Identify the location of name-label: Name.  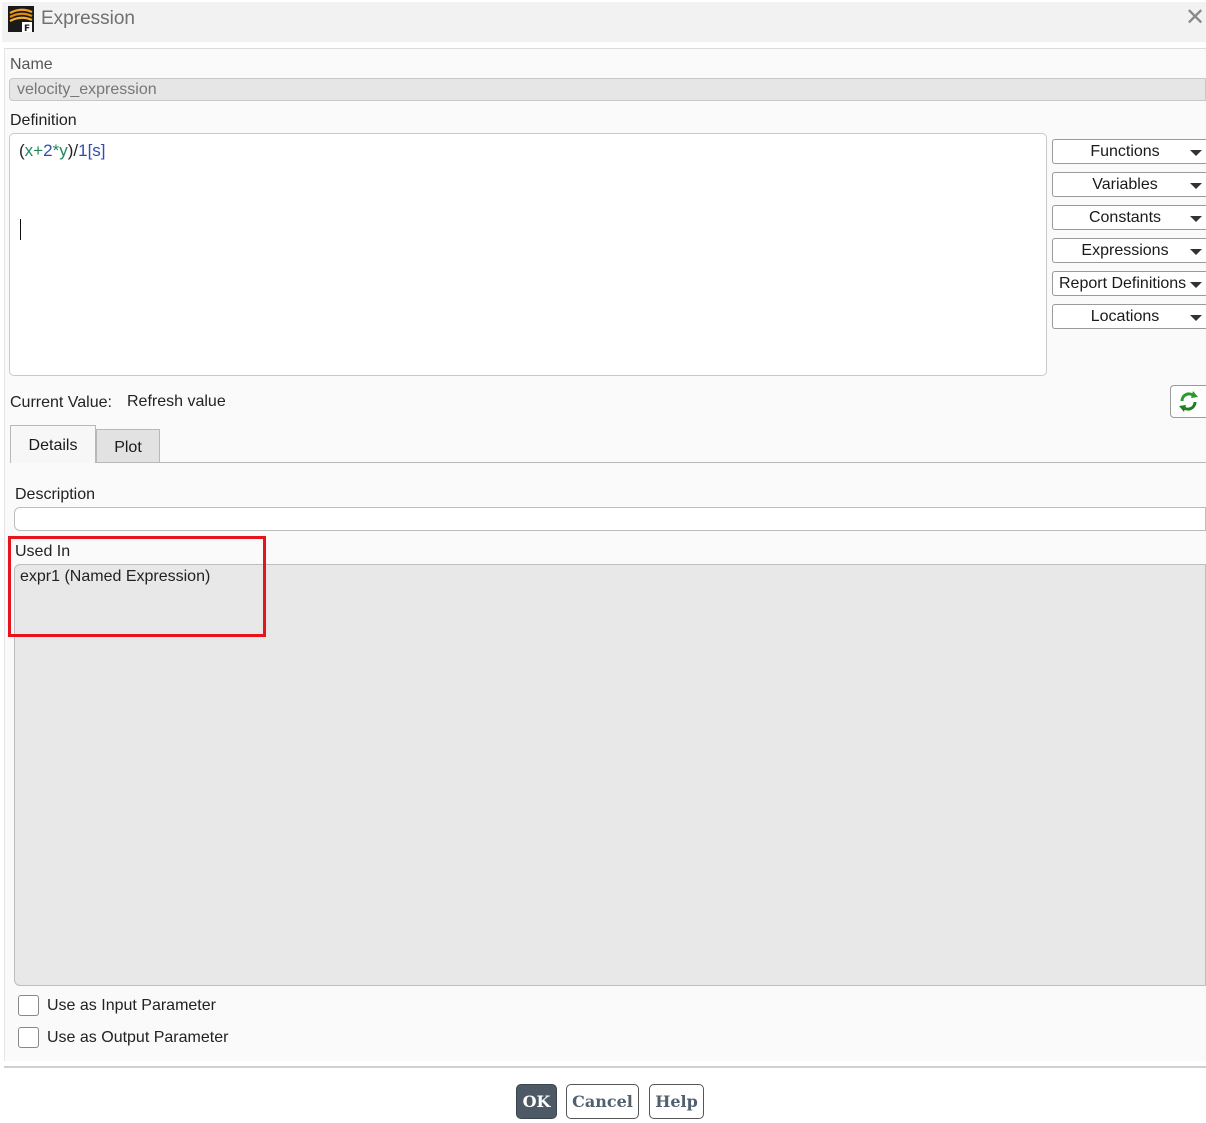
(31, 64).